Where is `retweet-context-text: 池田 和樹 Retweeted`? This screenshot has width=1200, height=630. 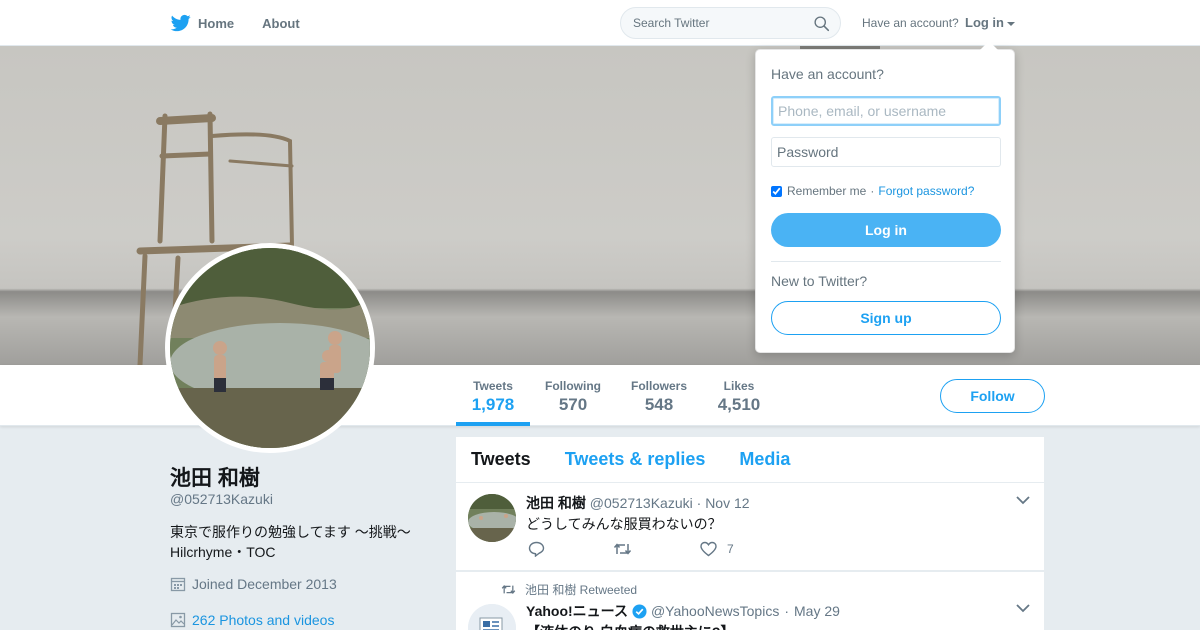
retweet-context-text: 池田 和樹 Retweeted is located at coordinates (581, 589).